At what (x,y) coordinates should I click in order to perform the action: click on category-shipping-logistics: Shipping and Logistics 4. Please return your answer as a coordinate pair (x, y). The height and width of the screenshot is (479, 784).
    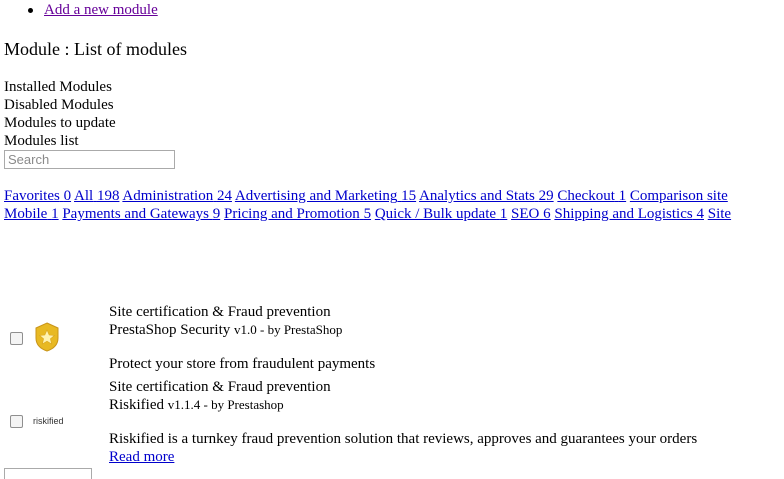
    Looking at the image, I should click on (629, 214).